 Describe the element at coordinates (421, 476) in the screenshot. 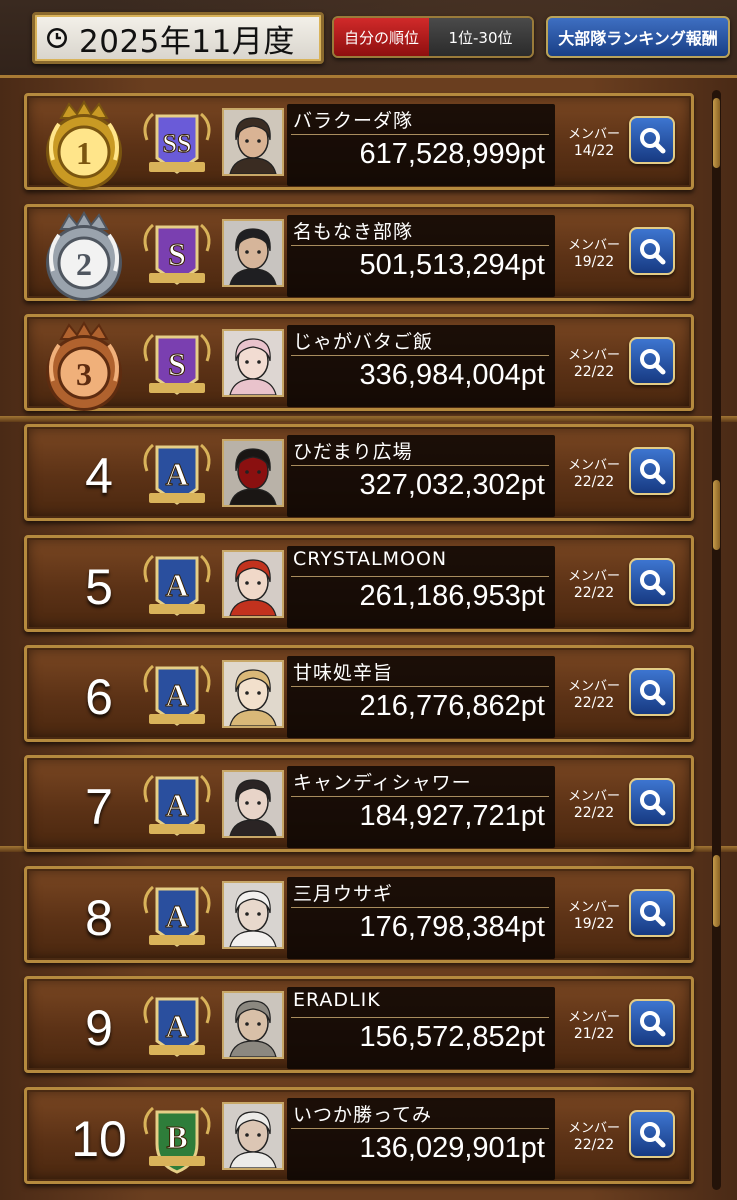

I see `team-info: ひだまり広場 327,032,302pt` at that location.